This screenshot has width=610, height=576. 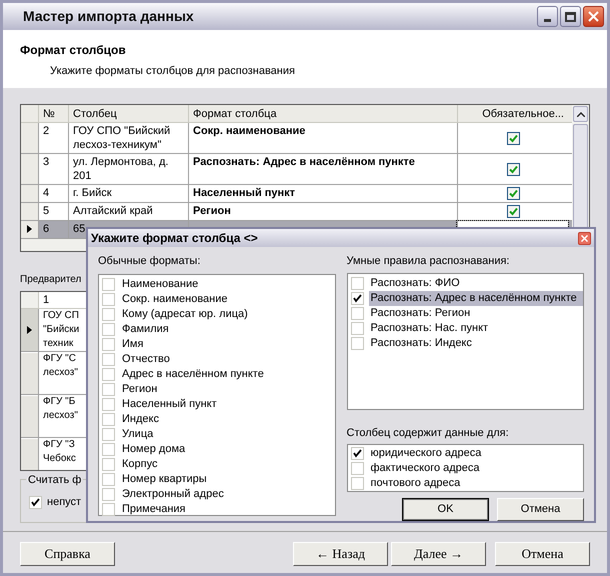 I want to click on option-label: Фамилия, so click(x=145, y=329).